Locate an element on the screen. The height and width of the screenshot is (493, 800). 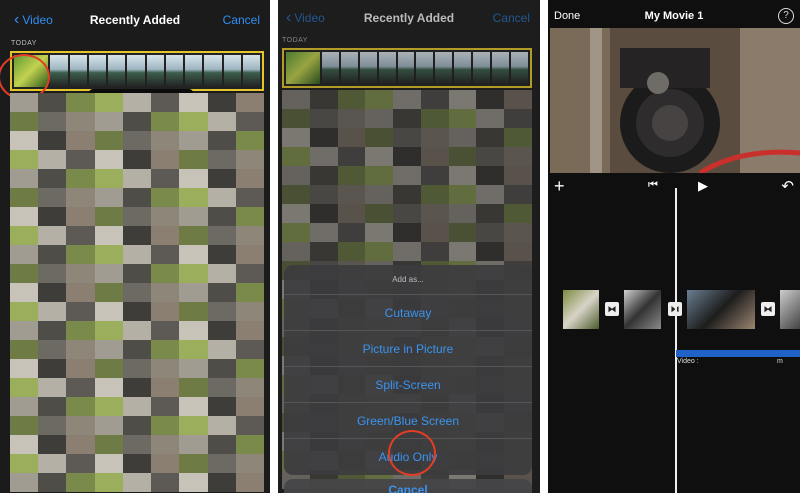
undo-icon: ↶ is located at coordinates (787, 186).